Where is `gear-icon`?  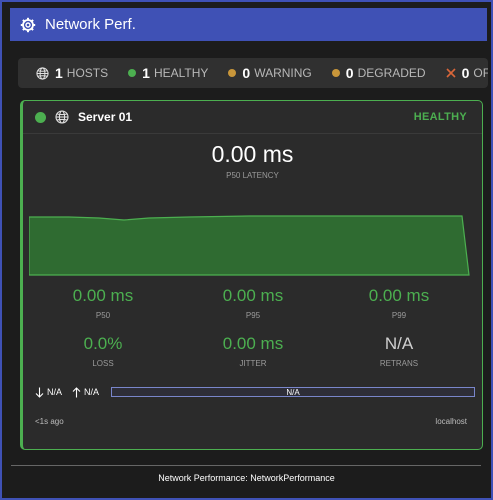 gear-icon is located at coordinates (28, 25).